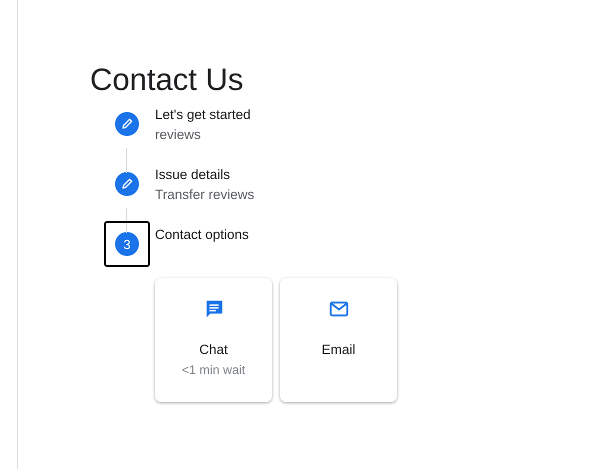 The height and width of the screenshot is (469, 592). Describe the element at coordinates (204, 195) in the screenshot. I see `step-detail: Transfer reviews` at that location.